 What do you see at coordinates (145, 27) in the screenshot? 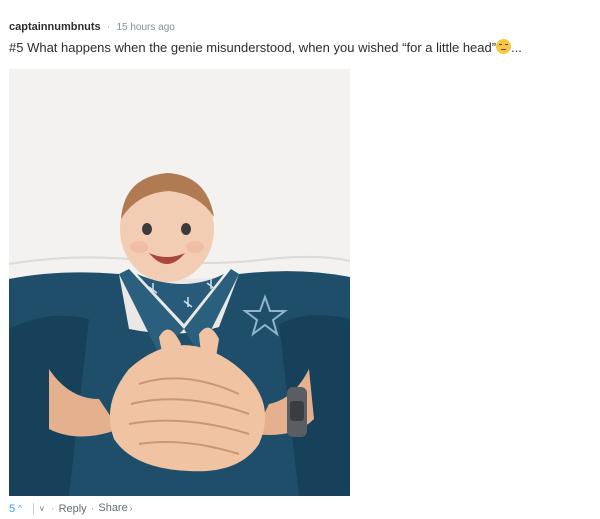
I see `timestamp: 15 hours ago` at bounding box center [145, 27].